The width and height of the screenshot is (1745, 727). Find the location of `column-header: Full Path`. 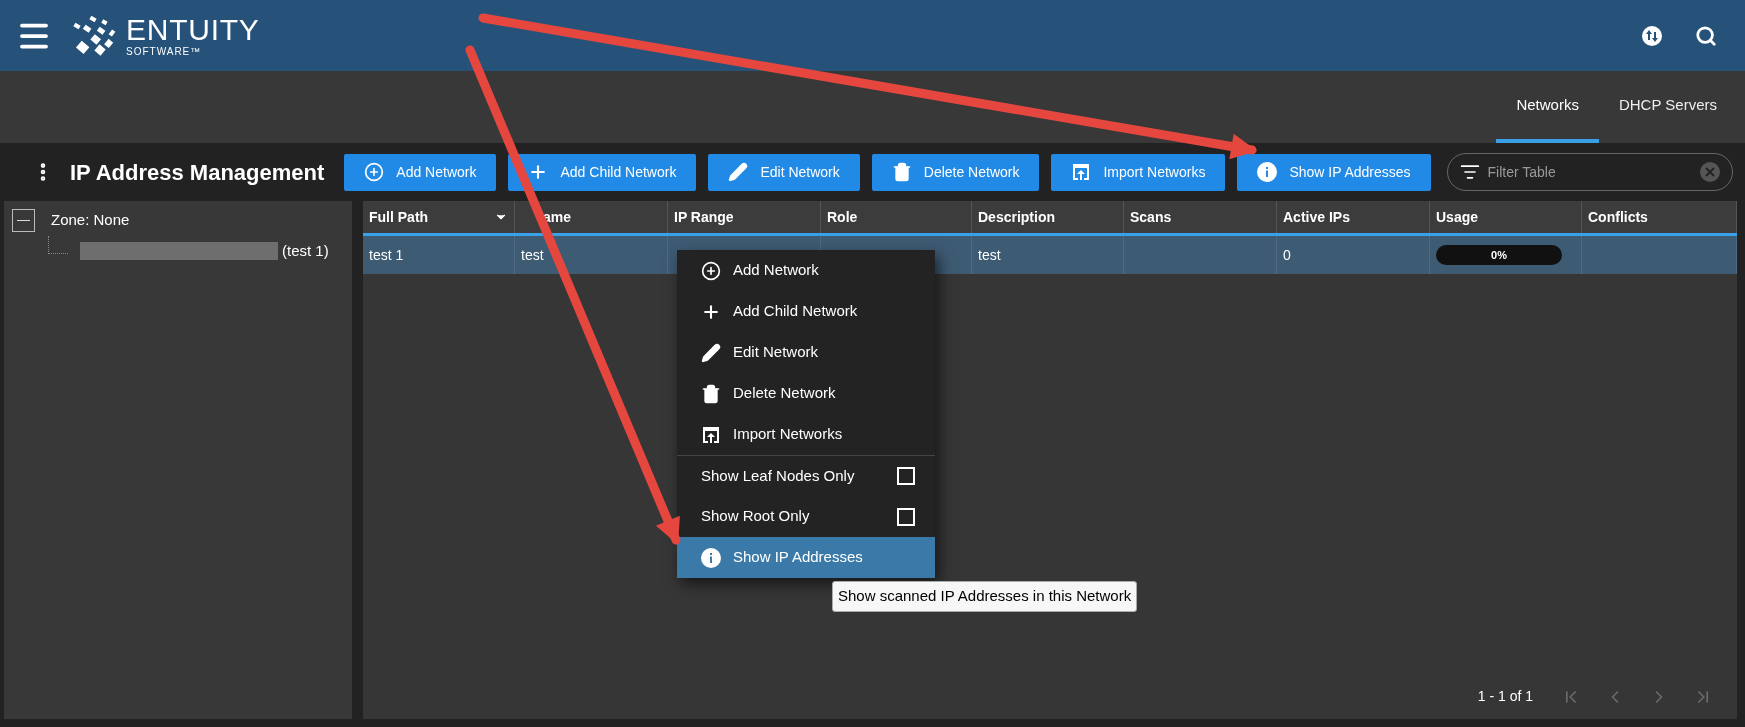

column-header: Full Path is located at coordinates (439, 217).